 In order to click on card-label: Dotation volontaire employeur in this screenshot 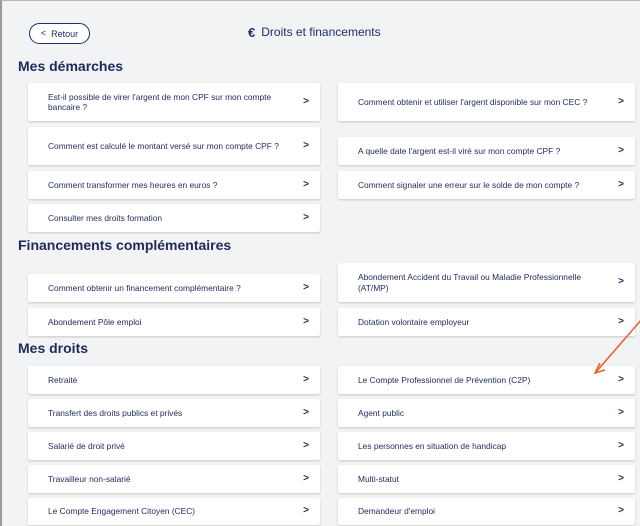, I will do `click(414, 321)`.